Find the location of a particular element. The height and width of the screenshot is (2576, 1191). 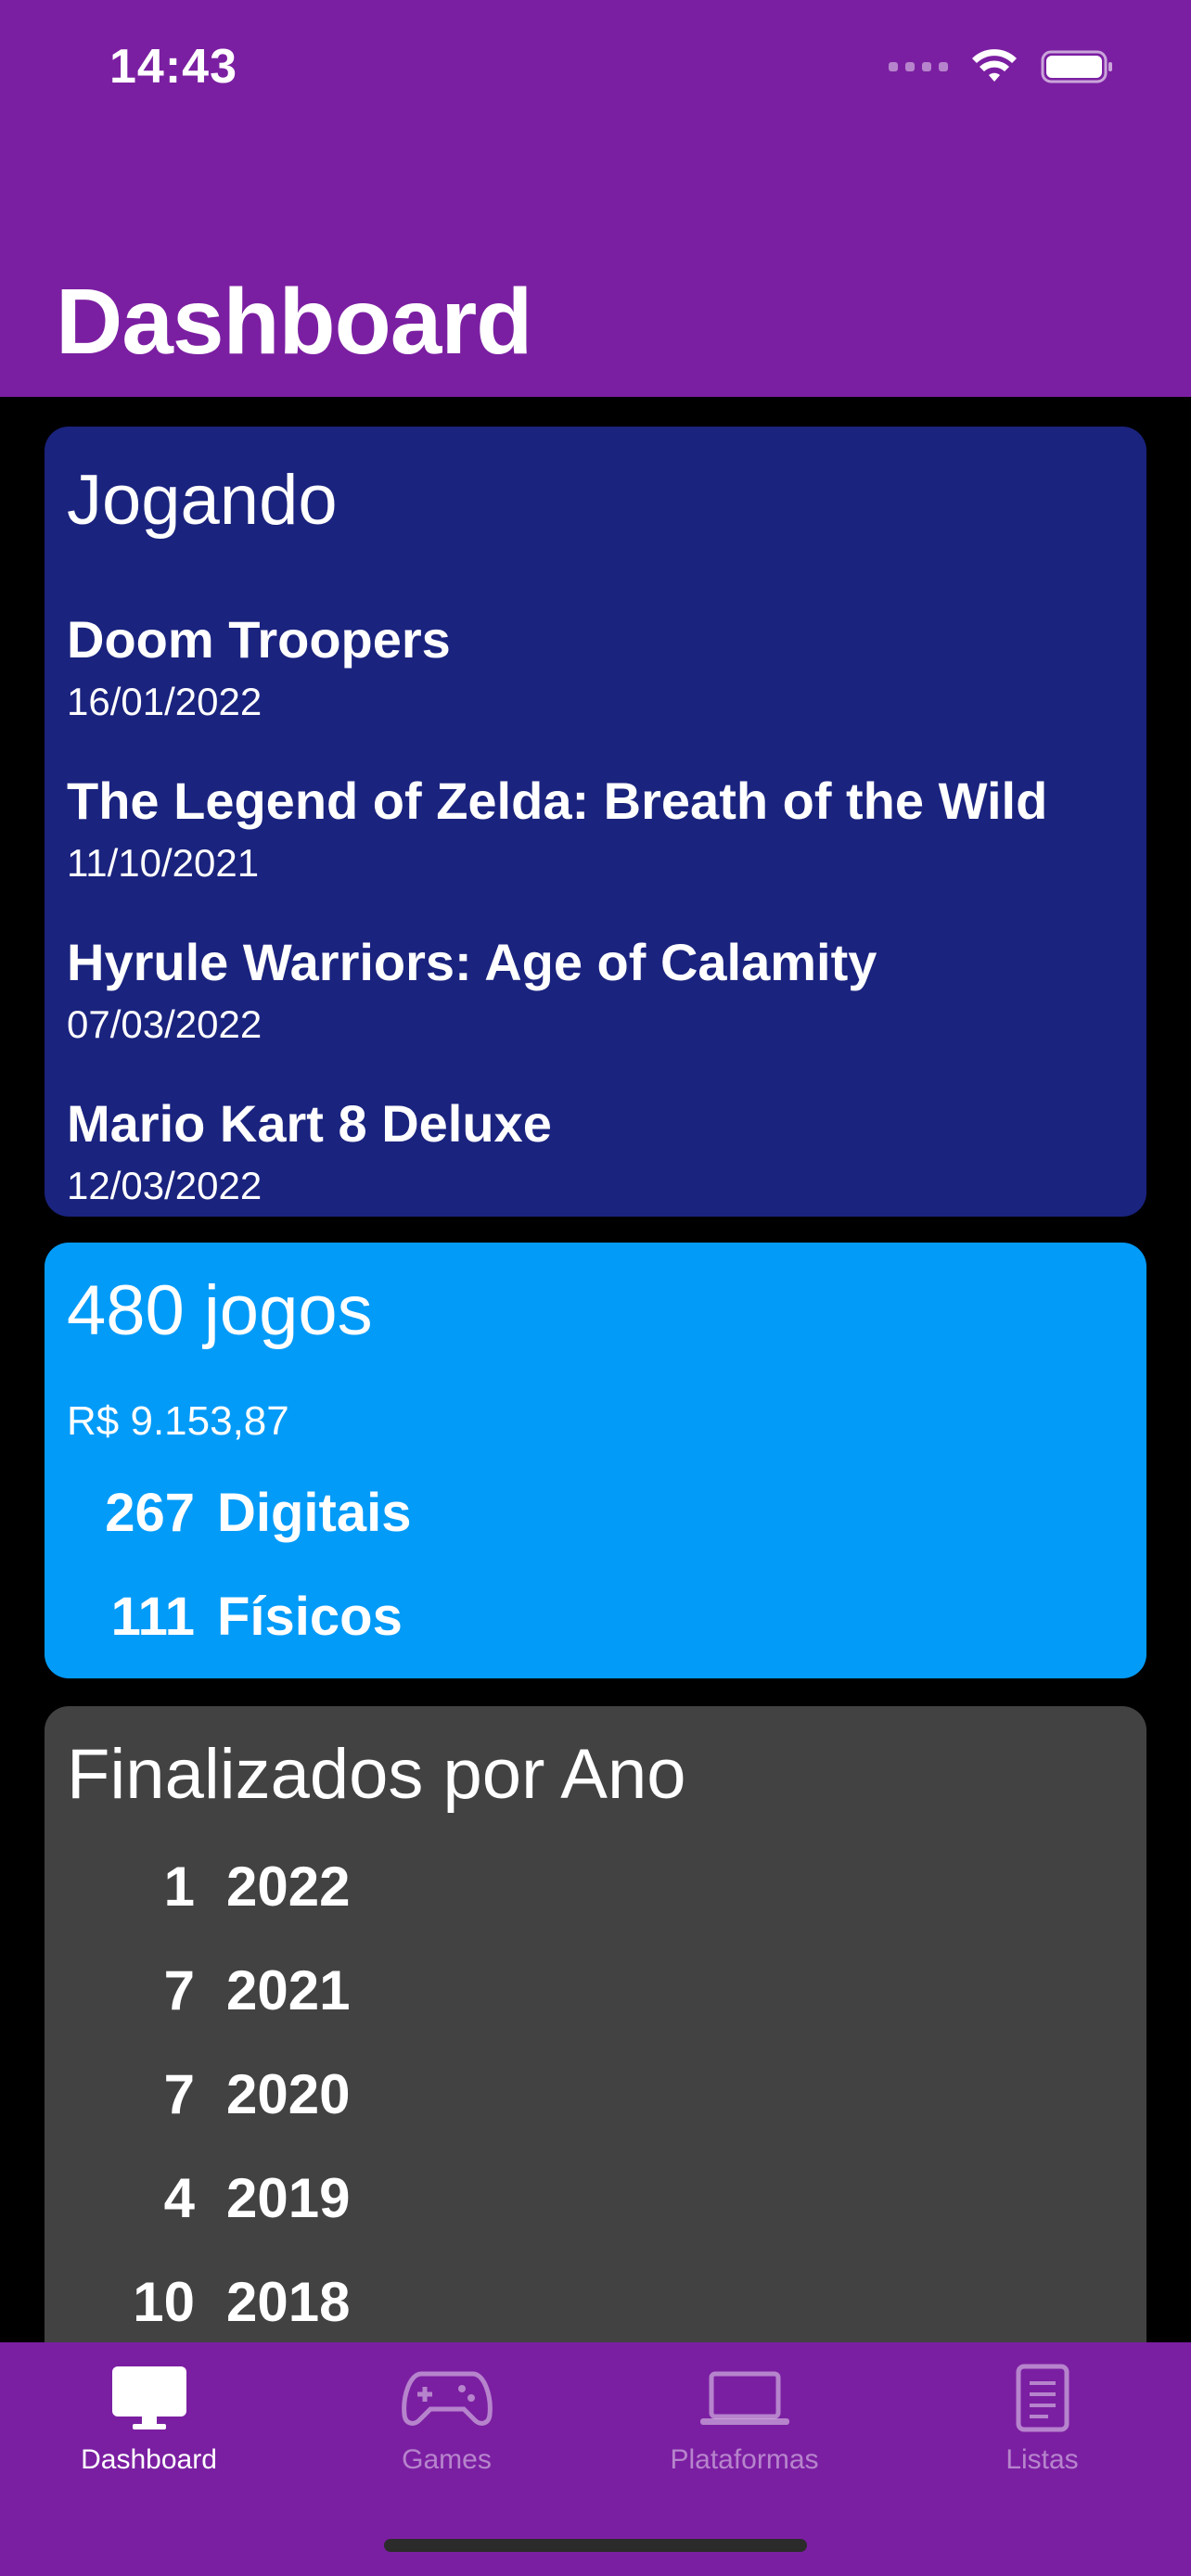

collection-value: R$ 9.153,87 is located at coordinates (178, 1421).